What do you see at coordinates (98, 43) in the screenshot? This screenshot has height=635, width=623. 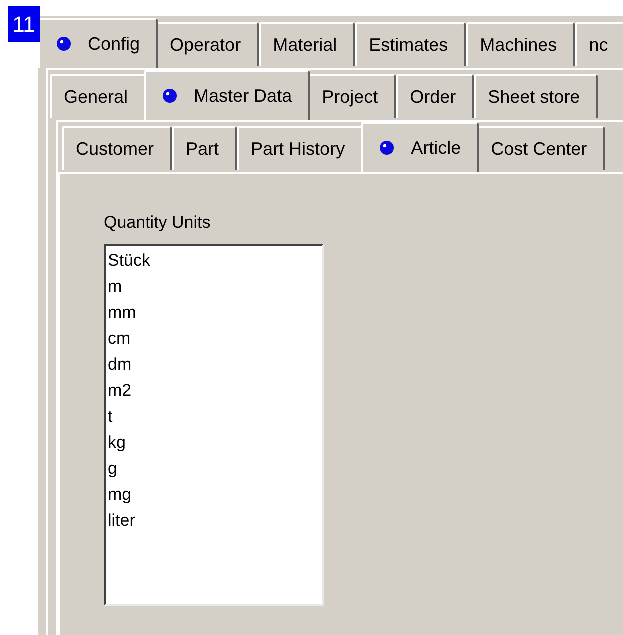 I see `tab: Config` at bounding box center [98, 43].